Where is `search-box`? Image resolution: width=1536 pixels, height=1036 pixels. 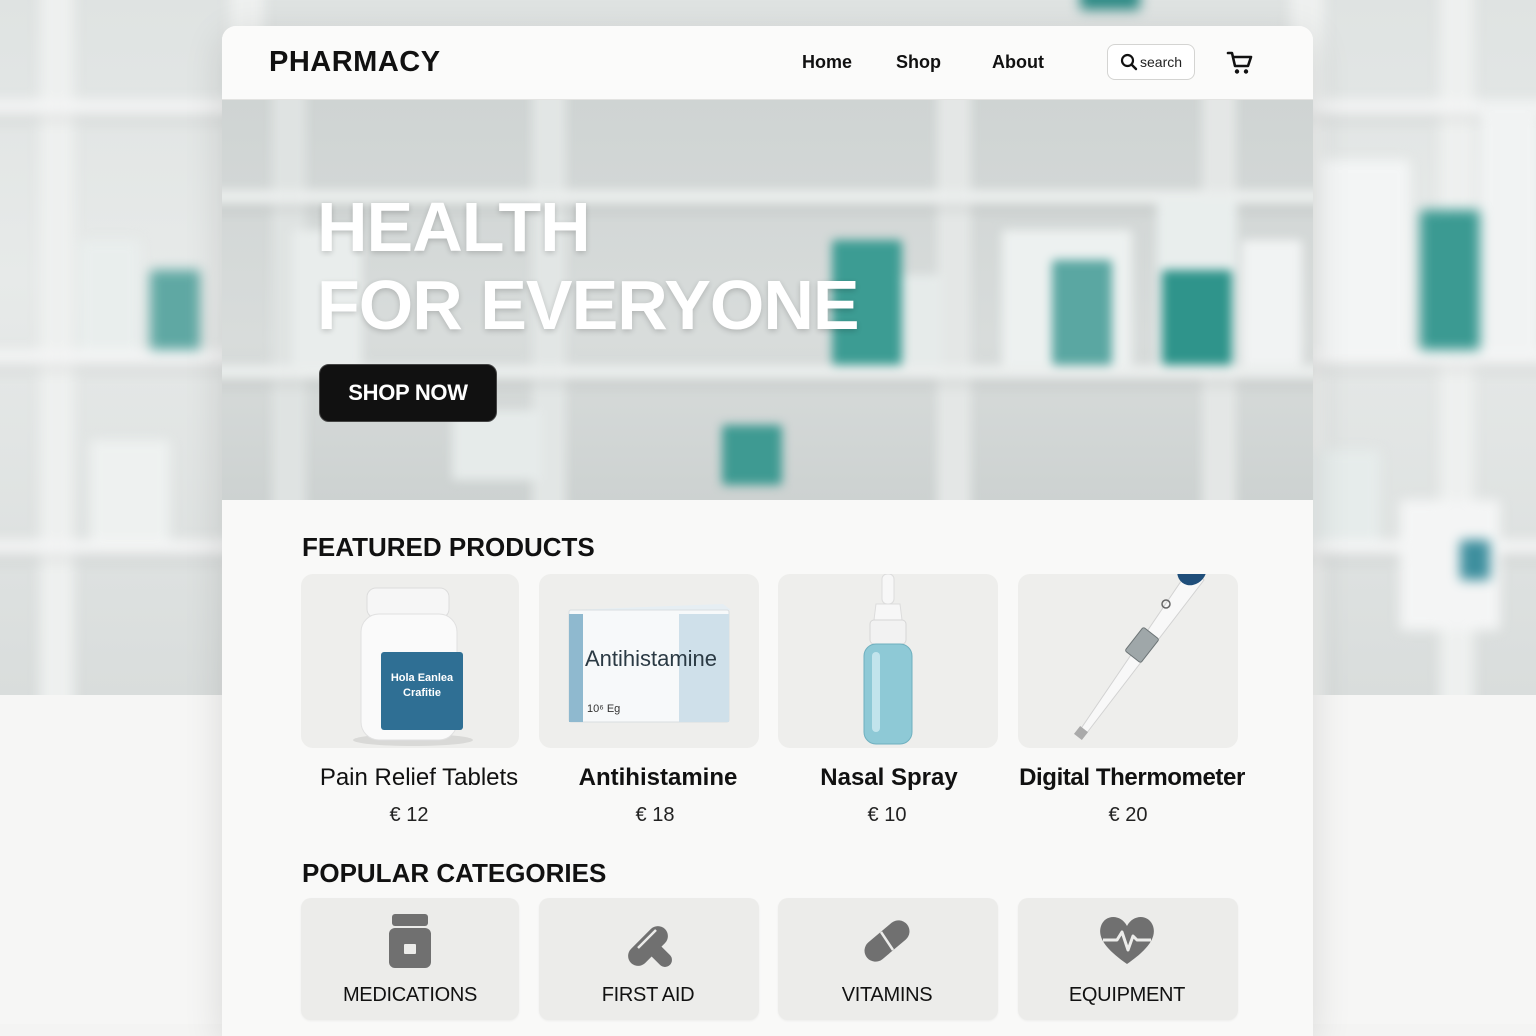 search-box is located at coordinates (1151, 62).